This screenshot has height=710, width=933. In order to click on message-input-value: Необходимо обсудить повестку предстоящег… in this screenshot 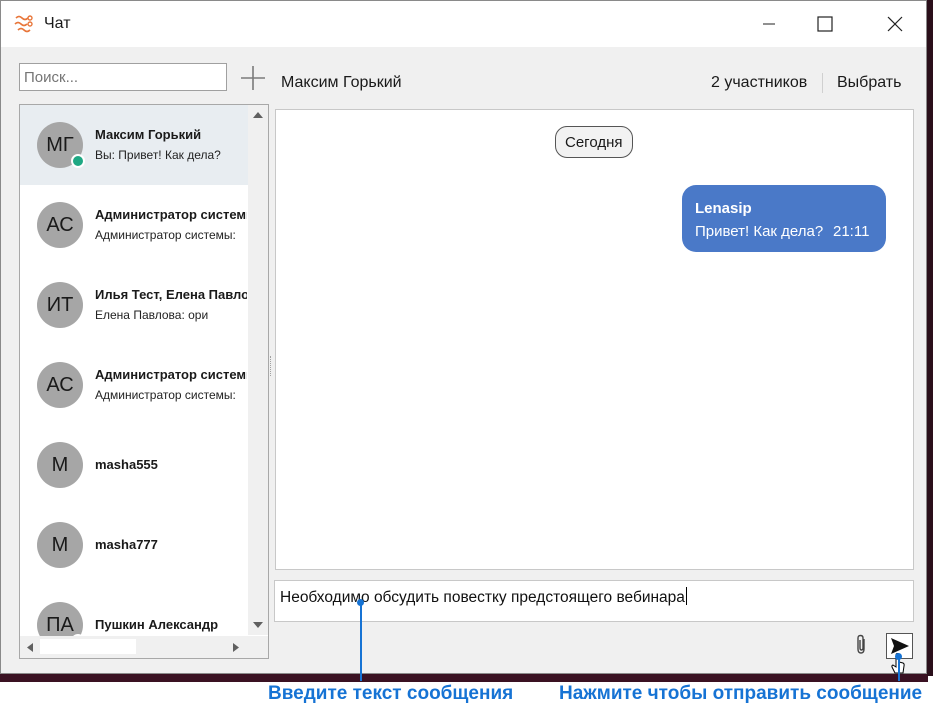, I will do `click(482, 597)`.